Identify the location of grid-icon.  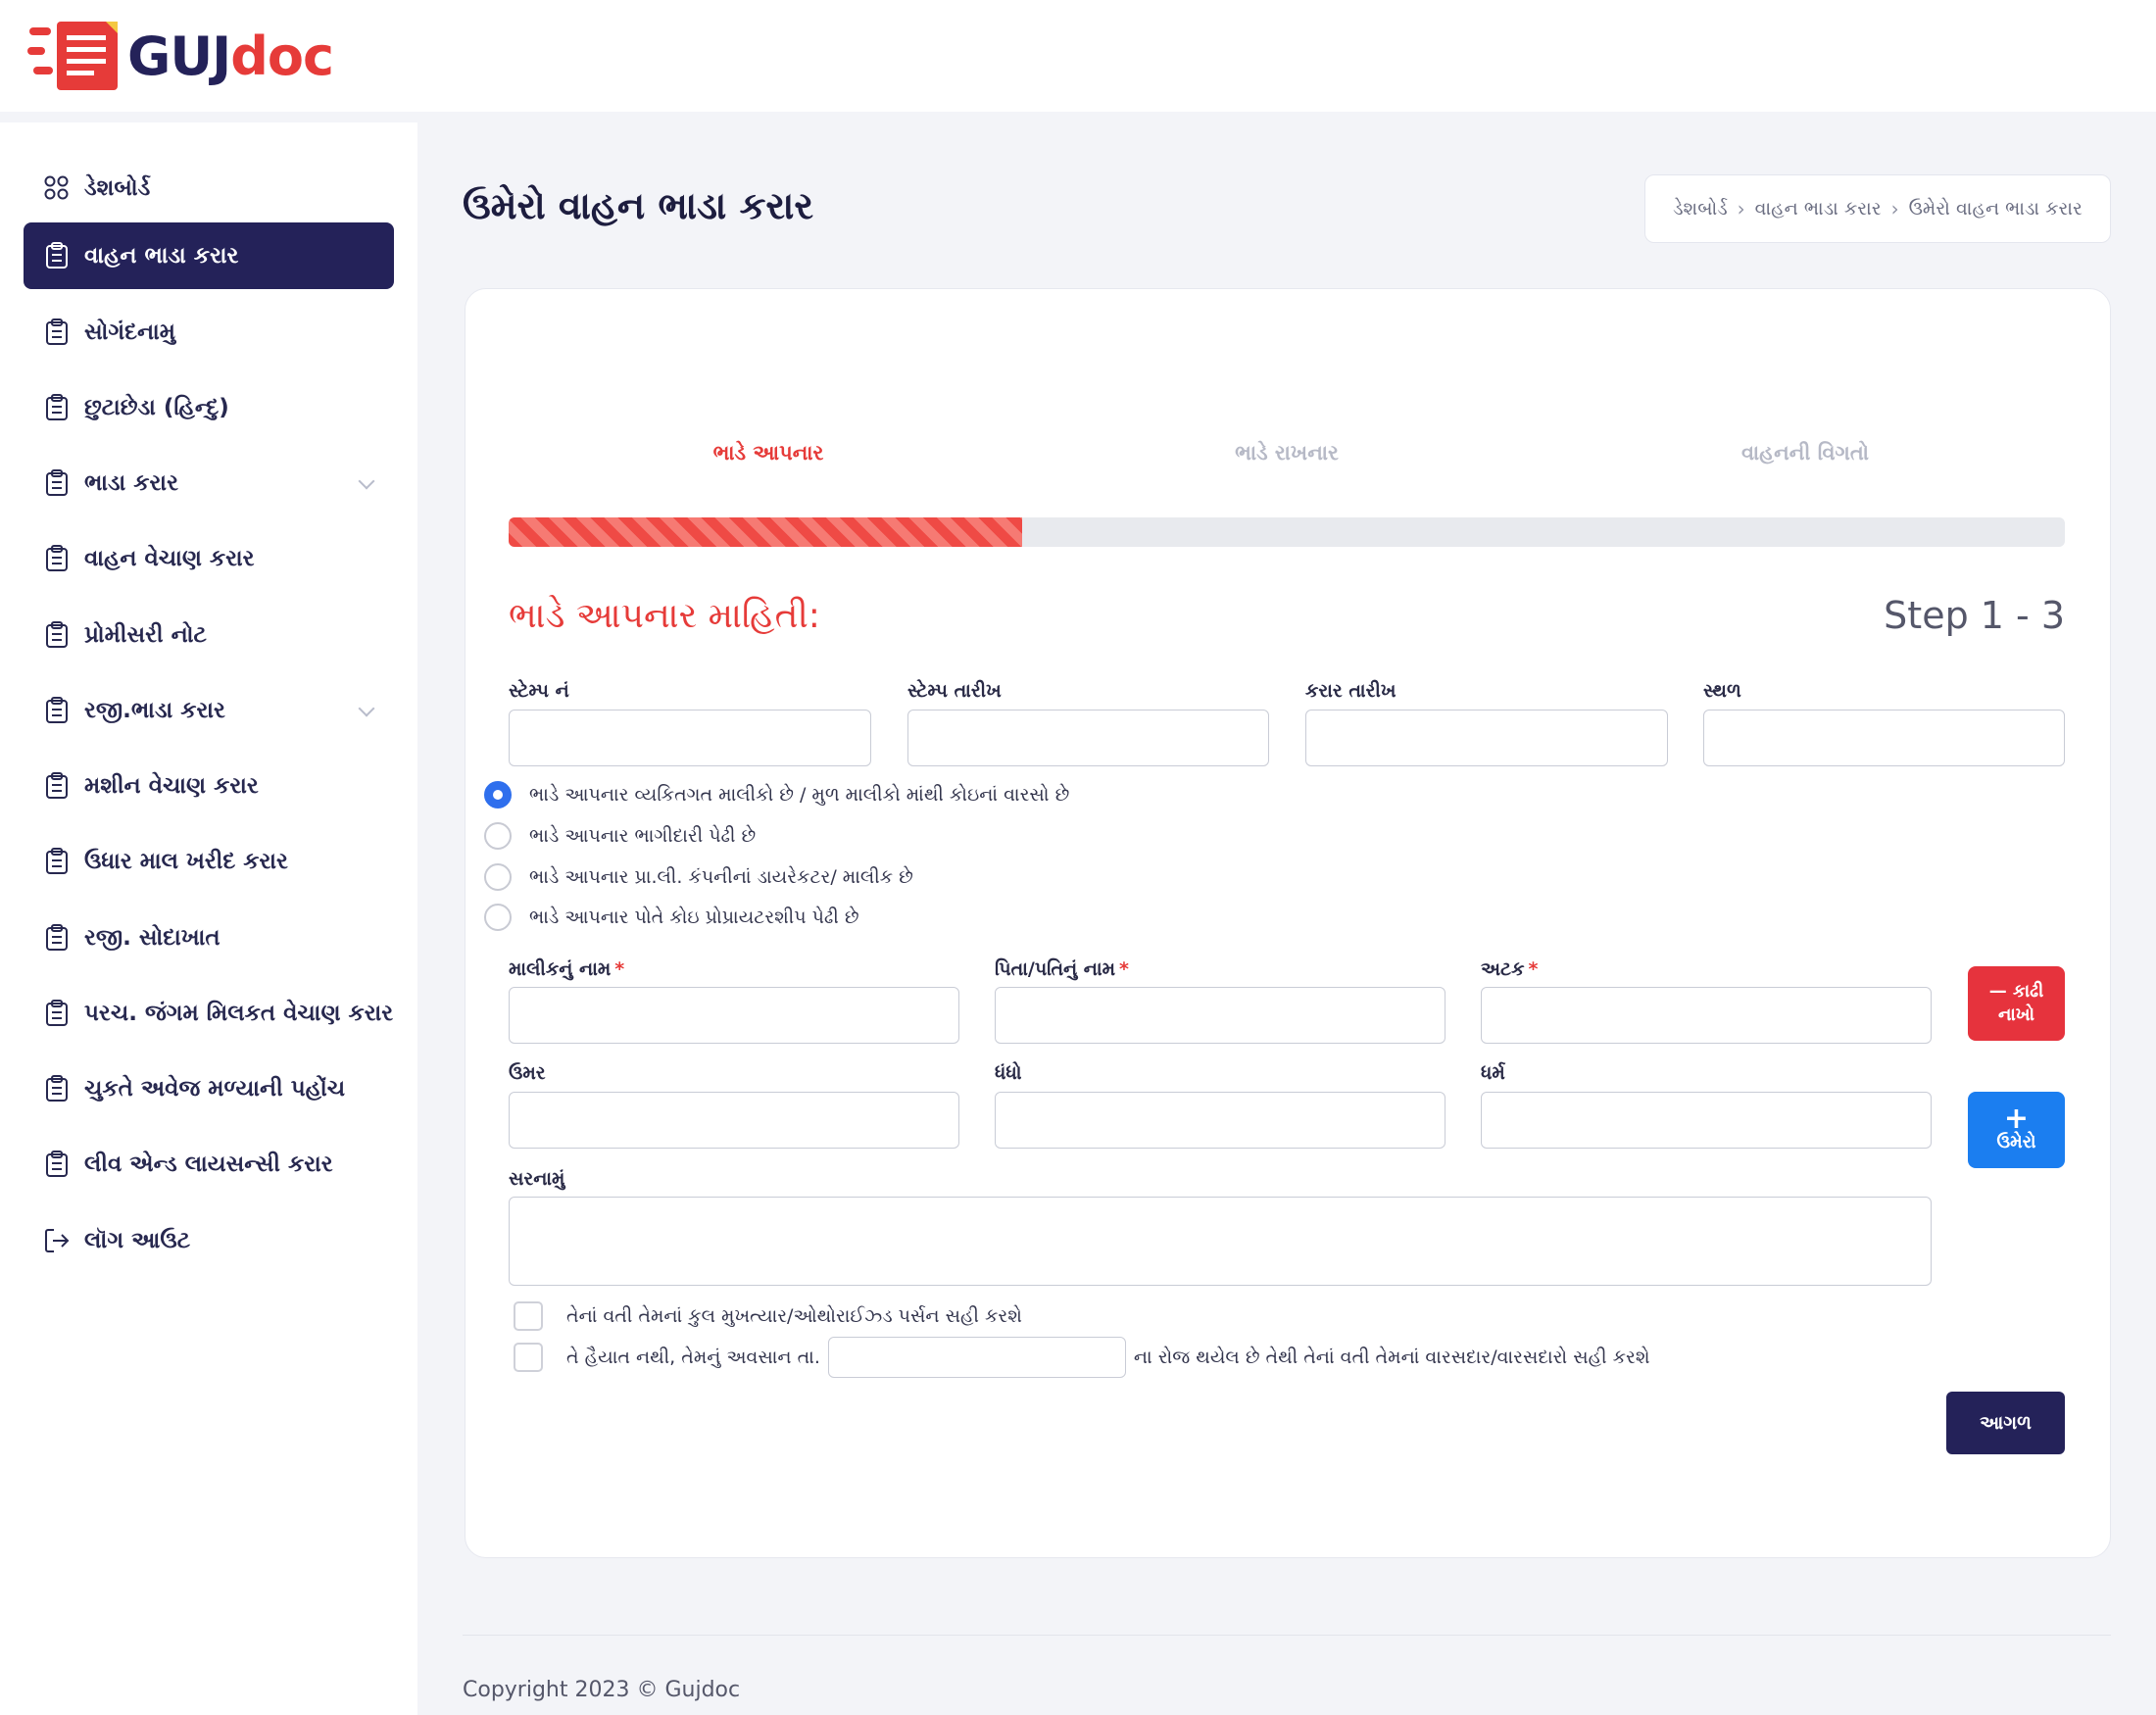
(57, 188).